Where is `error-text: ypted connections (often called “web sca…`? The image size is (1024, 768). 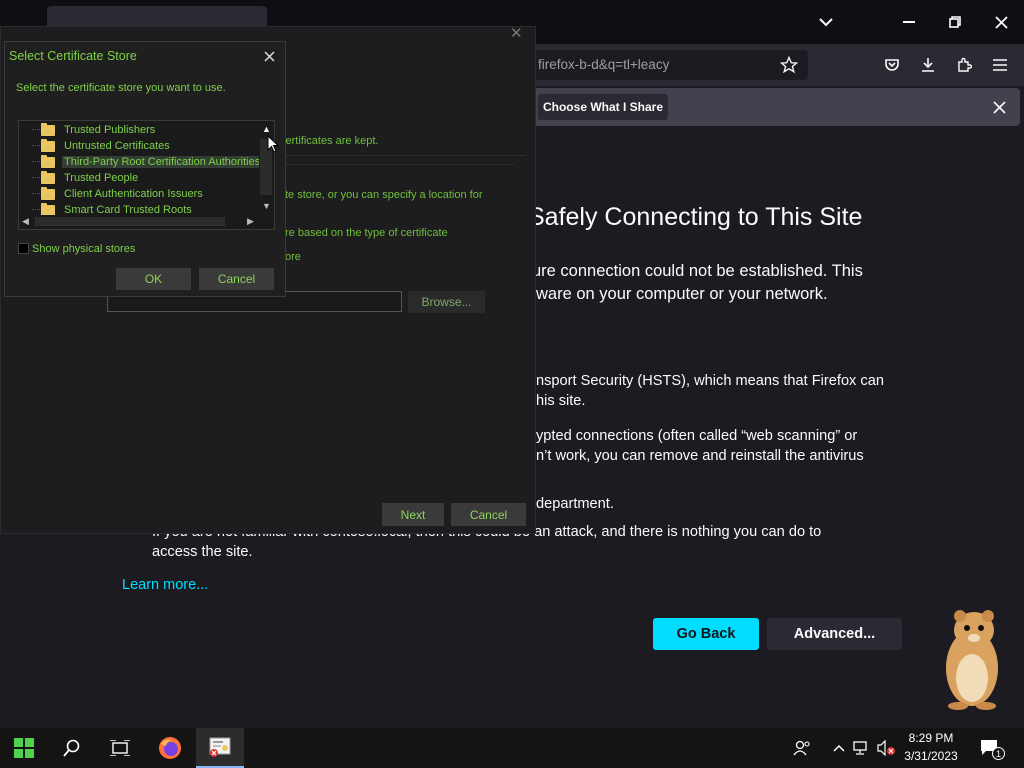 error-text: ypted connections (often called “web sca… is located at coordinates (697, 436).